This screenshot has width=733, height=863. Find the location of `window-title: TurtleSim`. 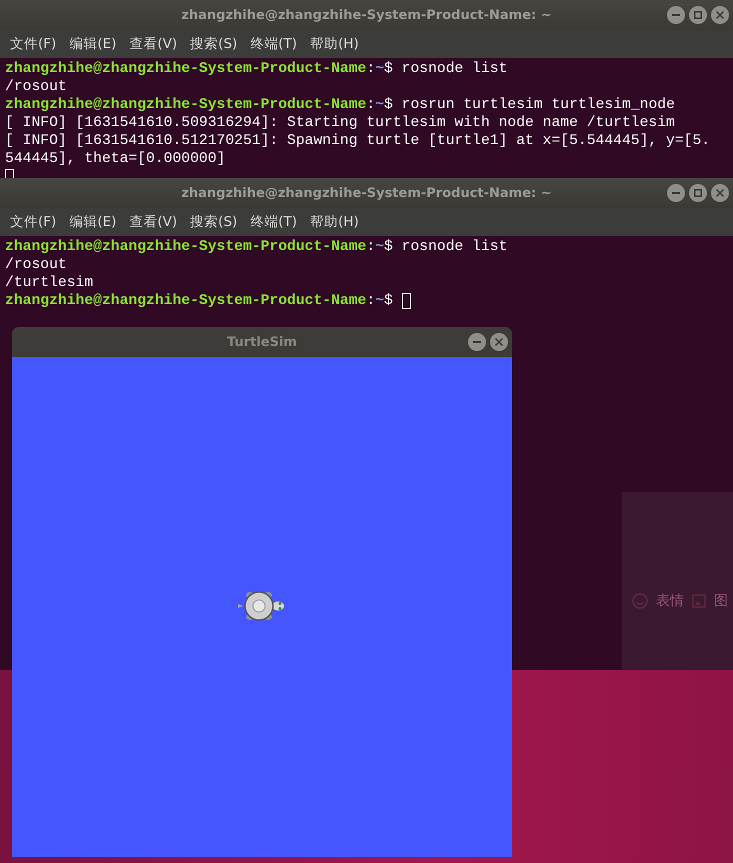

window-title: TurtleSim is located at coordinates (262, 342).